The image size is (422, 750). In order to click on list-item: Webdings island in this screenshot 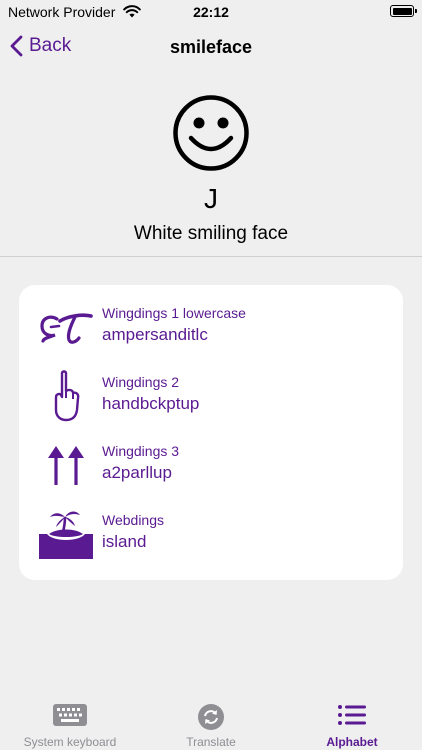, I will do `click(211, 534)`.